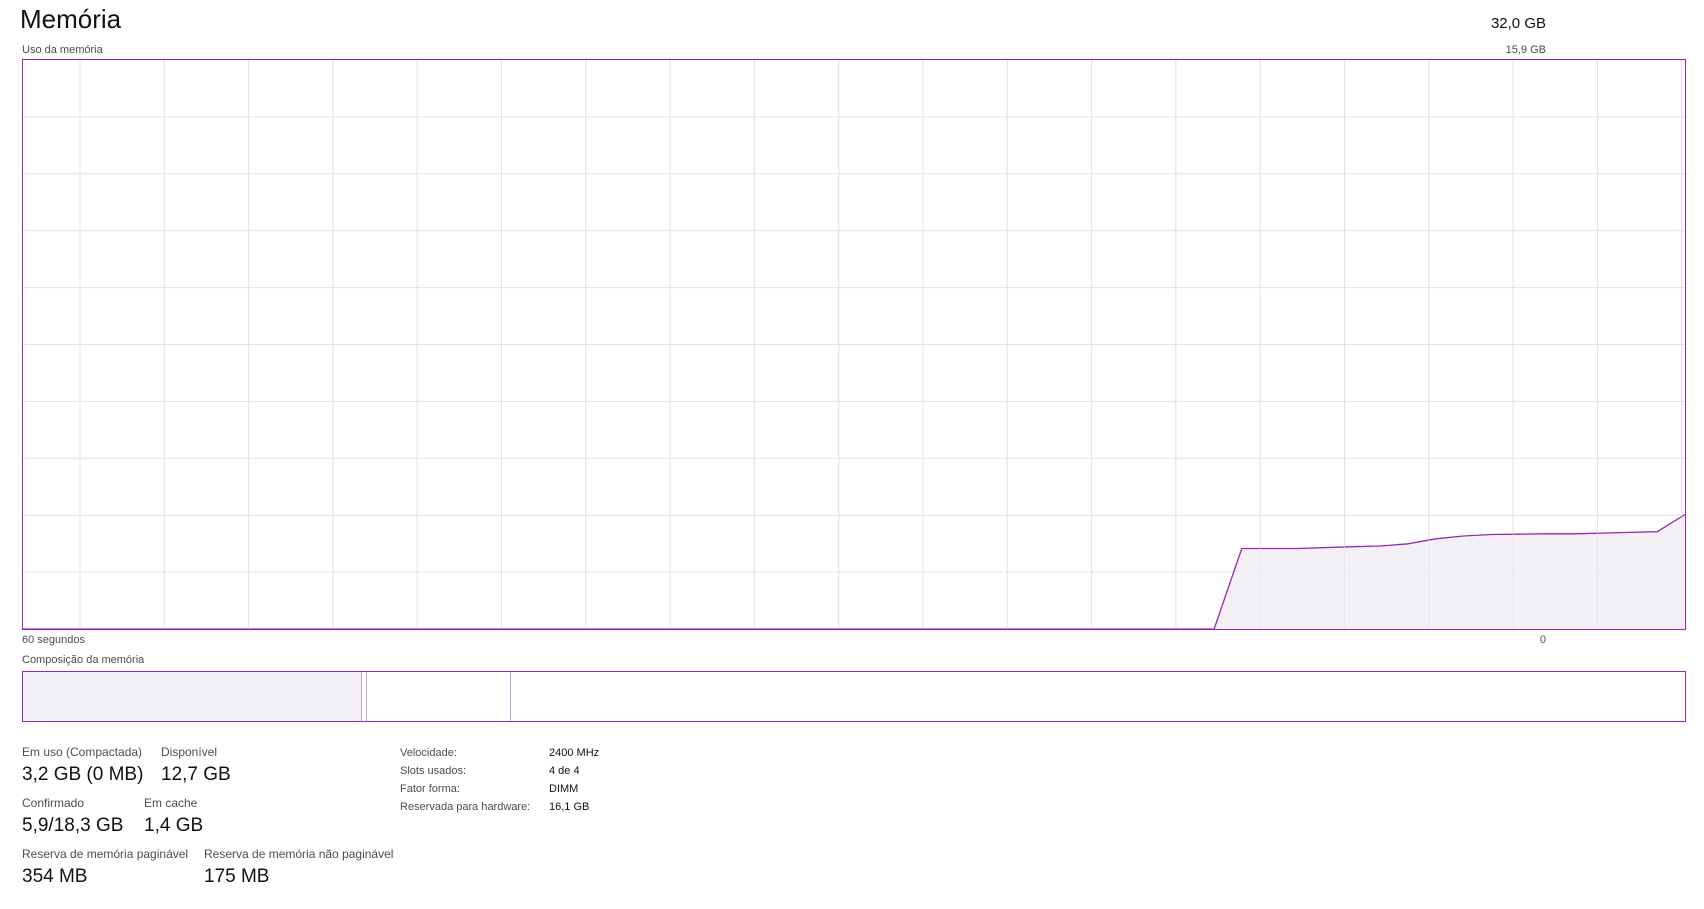  What do you see at coordinates (465, 807) in the screenshot?
I see `hardware-reserved-label: Reservada para hardware:` at bounding box center [465, 807].